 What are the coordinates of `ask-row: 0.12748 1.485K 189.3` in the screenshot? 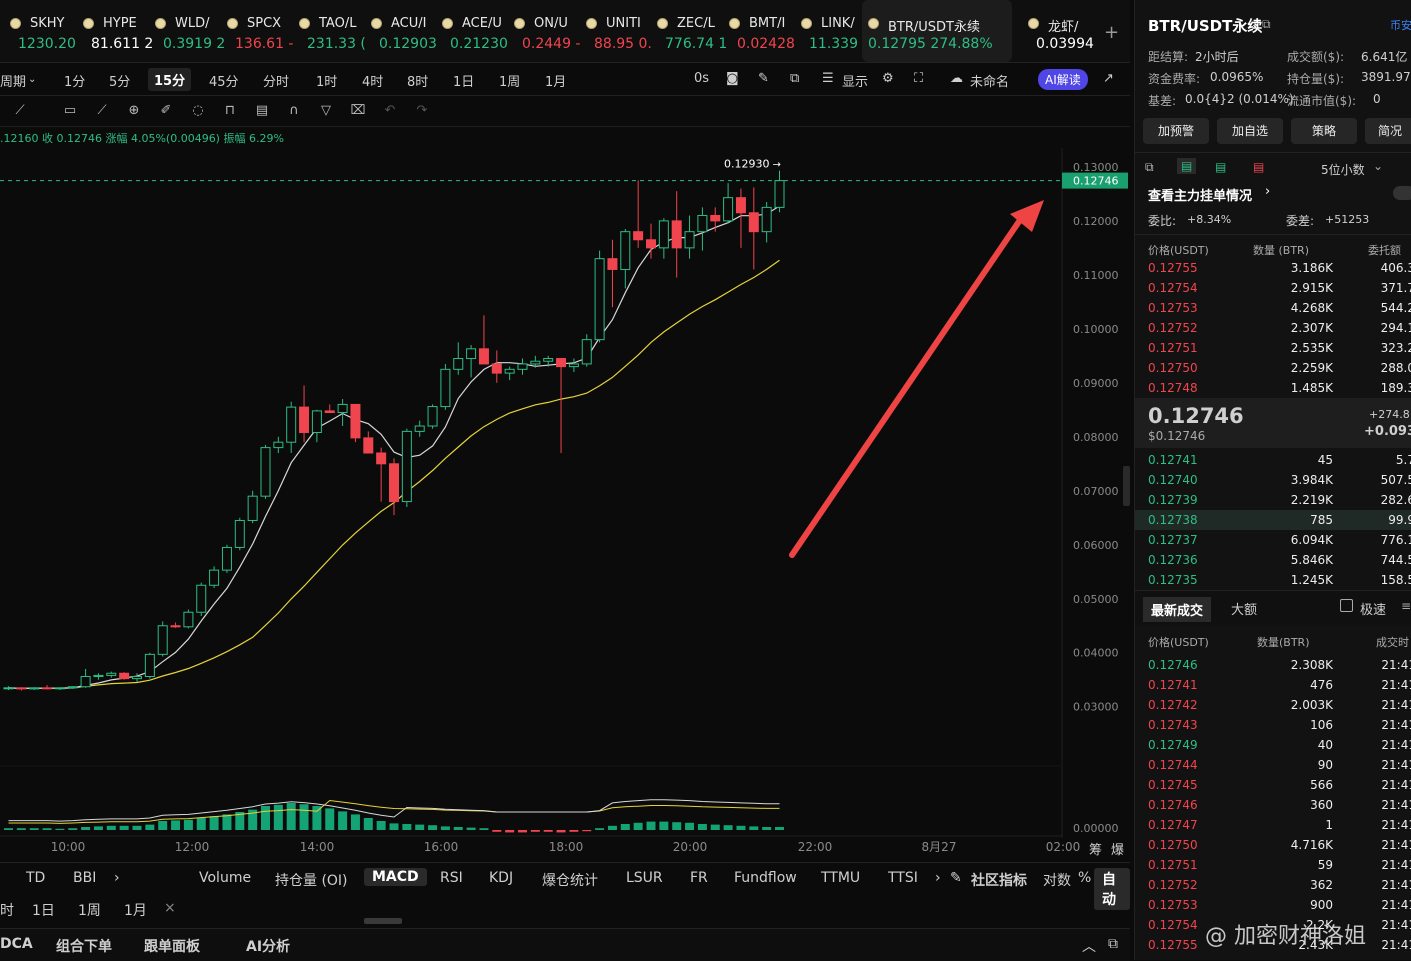 It's located at (1273, 388).